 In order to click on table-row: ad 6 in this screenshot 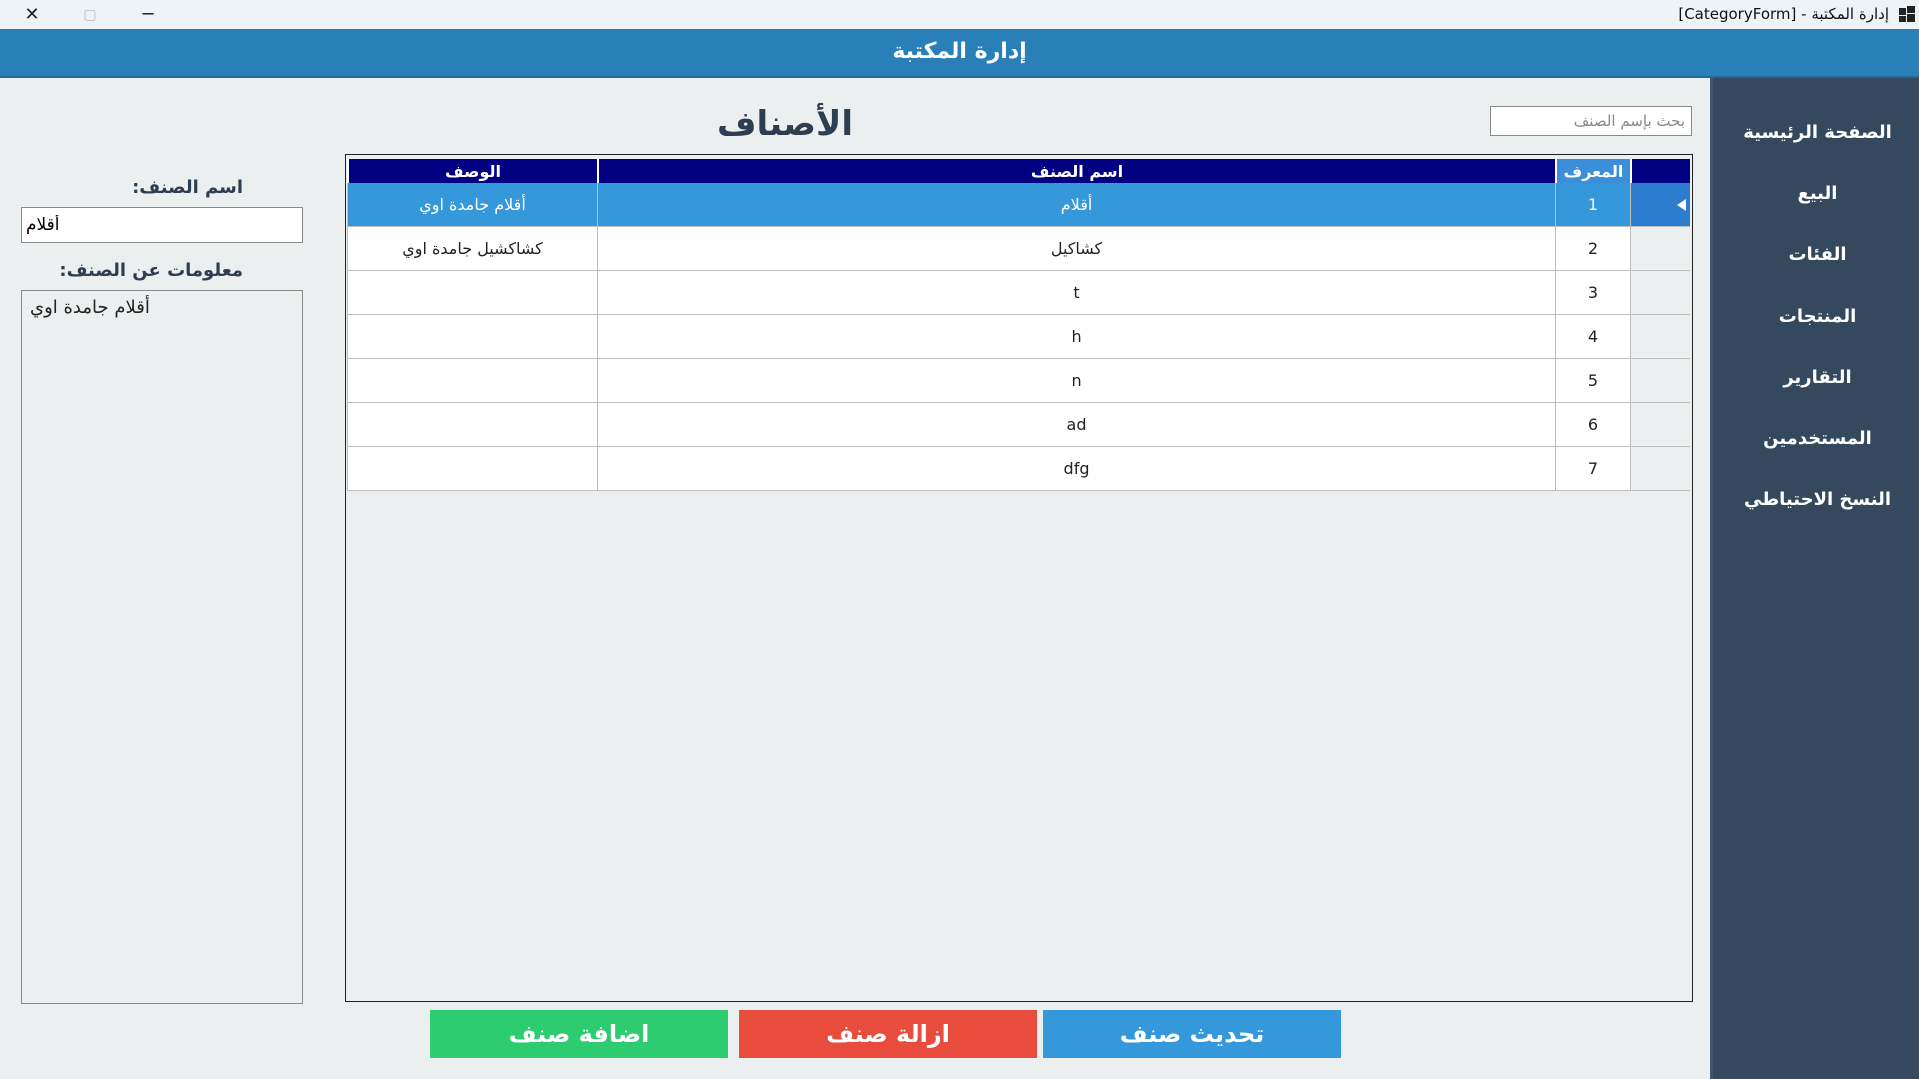, I will do `click(1018, 425)`.